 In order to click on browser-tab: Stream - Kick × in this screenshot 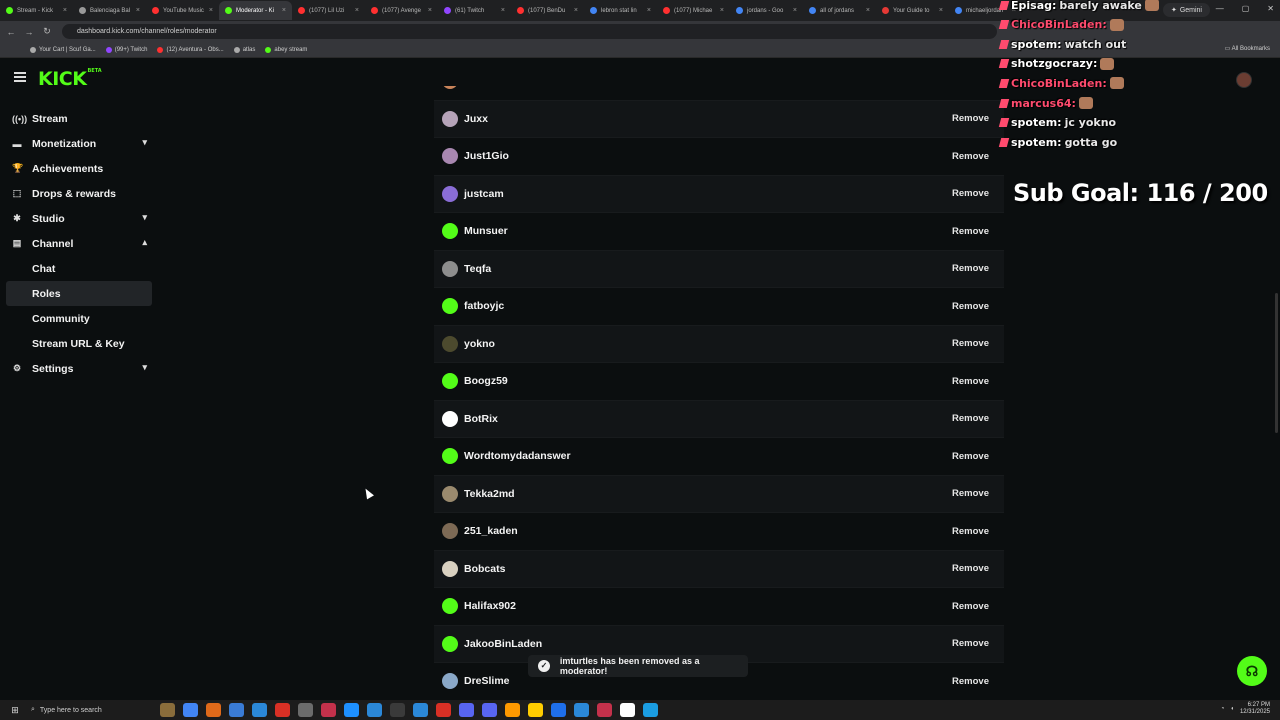, I will do `click(36, 10)`.